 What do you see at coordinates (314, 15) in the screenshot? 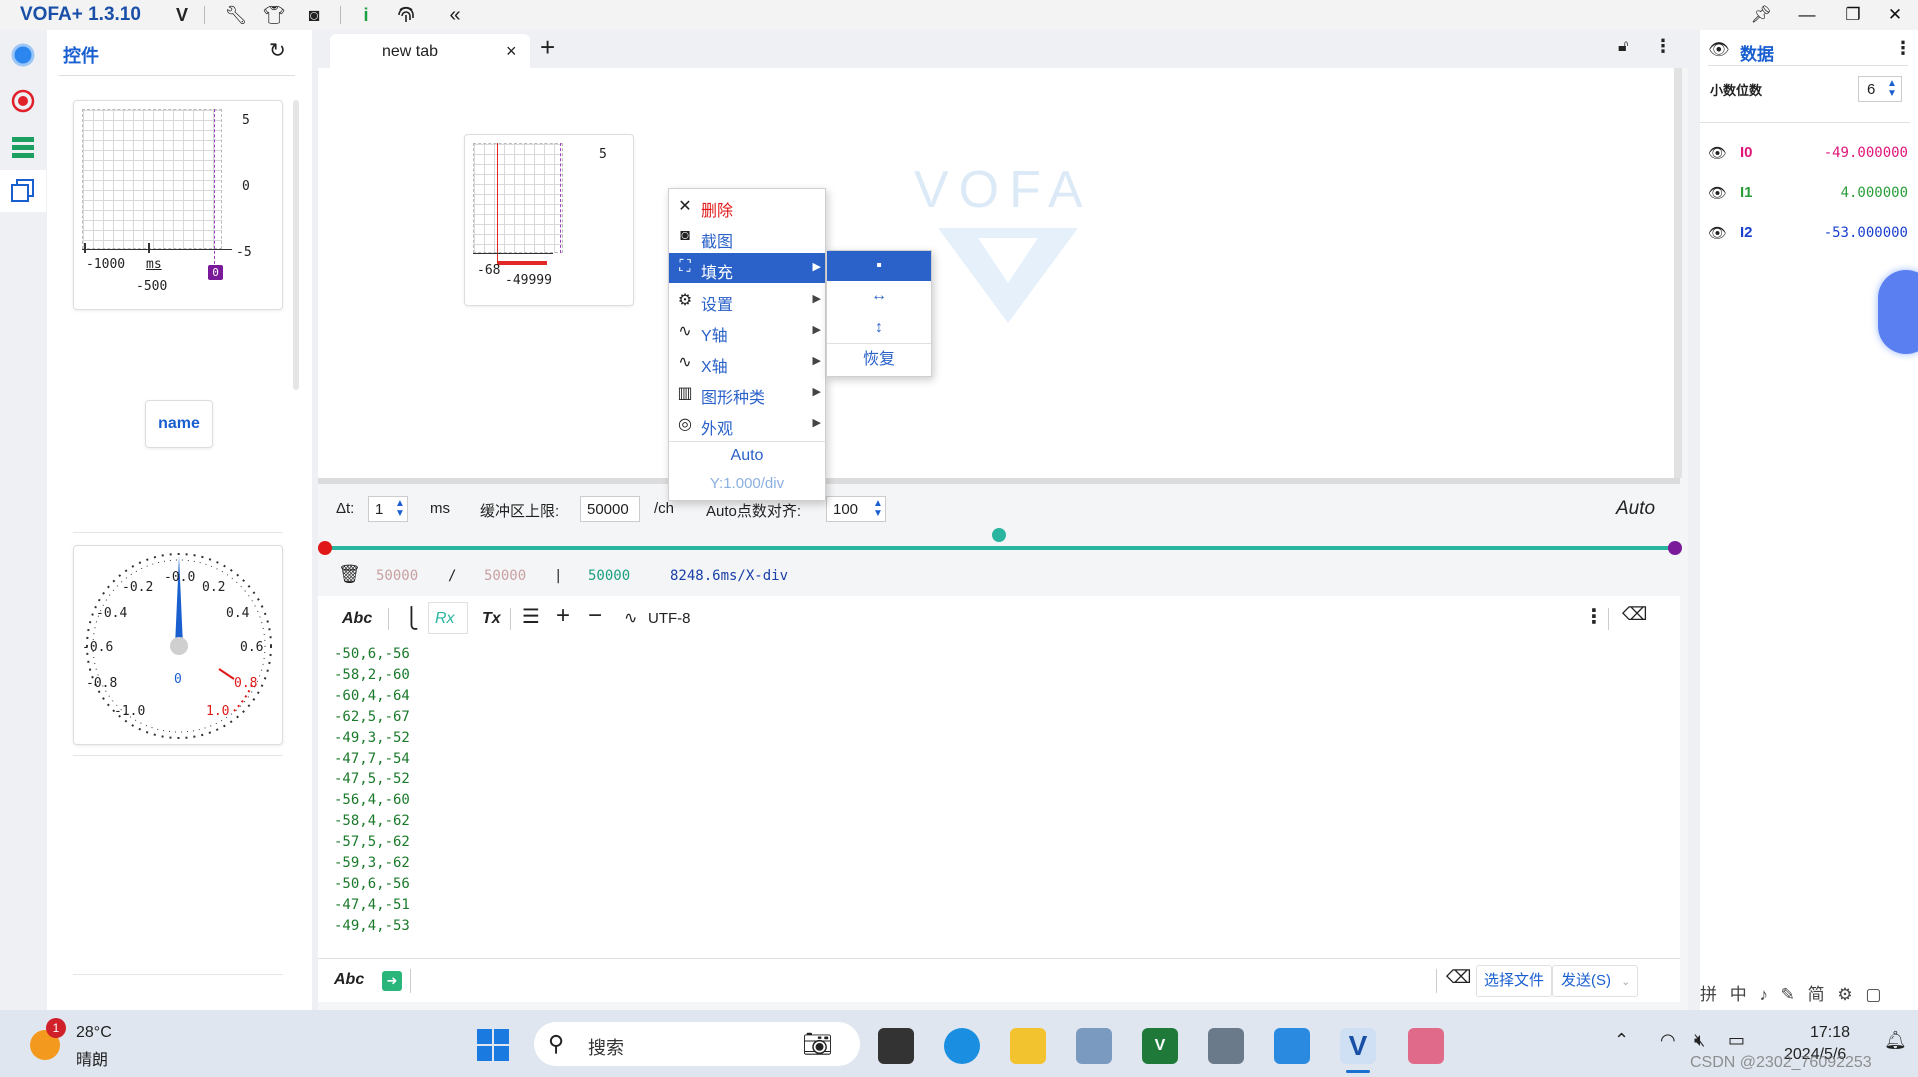
I see `screenshot-icon: ◙` at bounding box center [314, 15].